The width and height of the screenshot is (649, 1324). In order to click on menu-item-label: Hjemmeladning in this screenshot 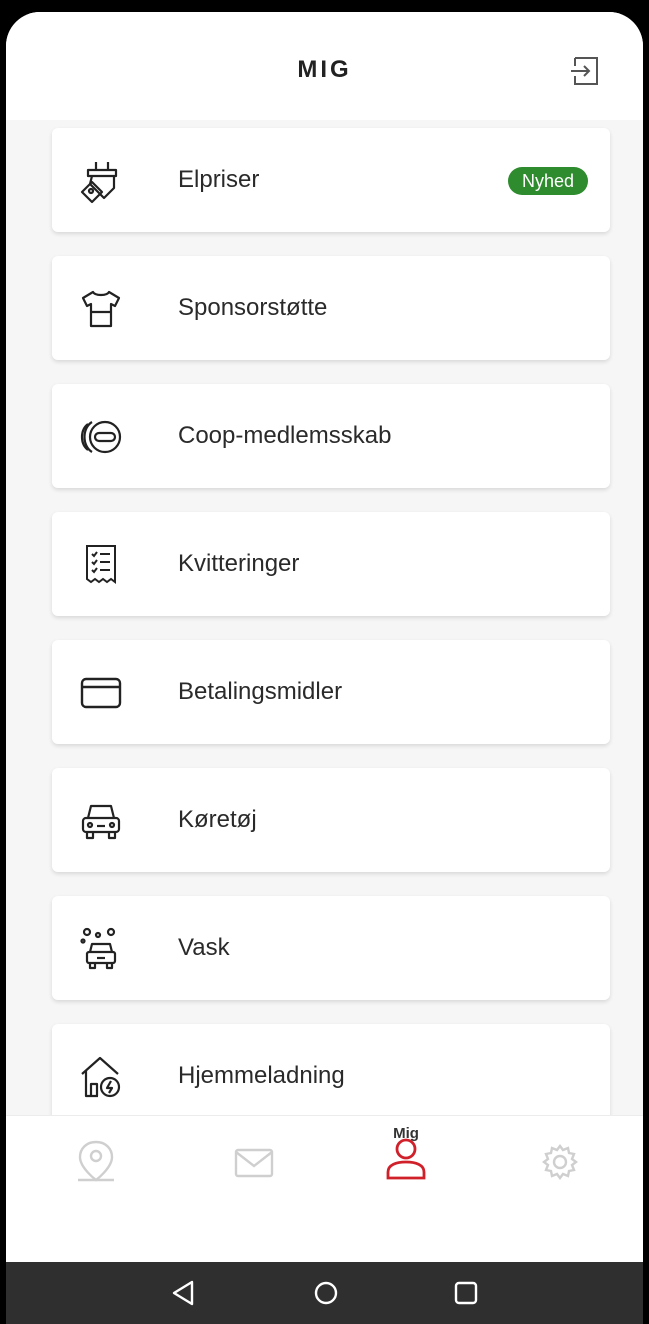, I will do `click(261, 1075)`.